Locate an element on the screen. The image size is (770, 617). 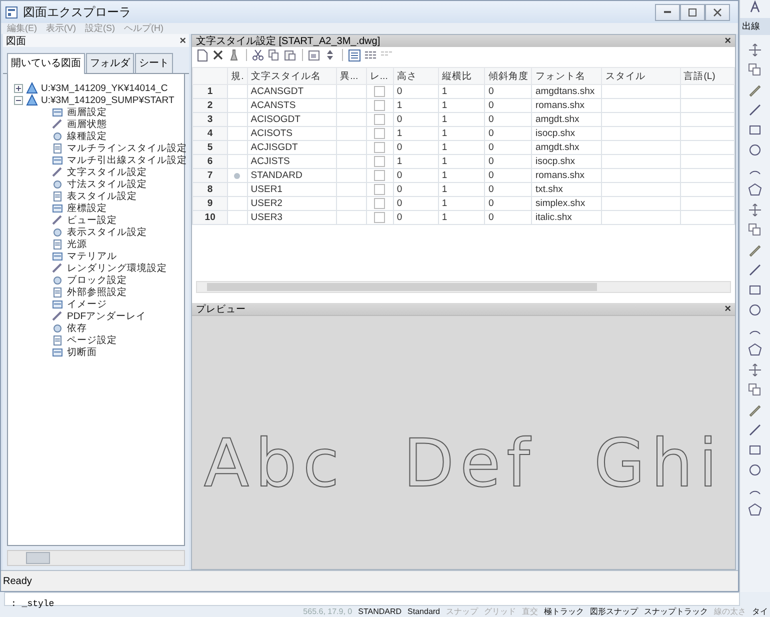
column-header: スタイル is located at coordinates (641, 76).